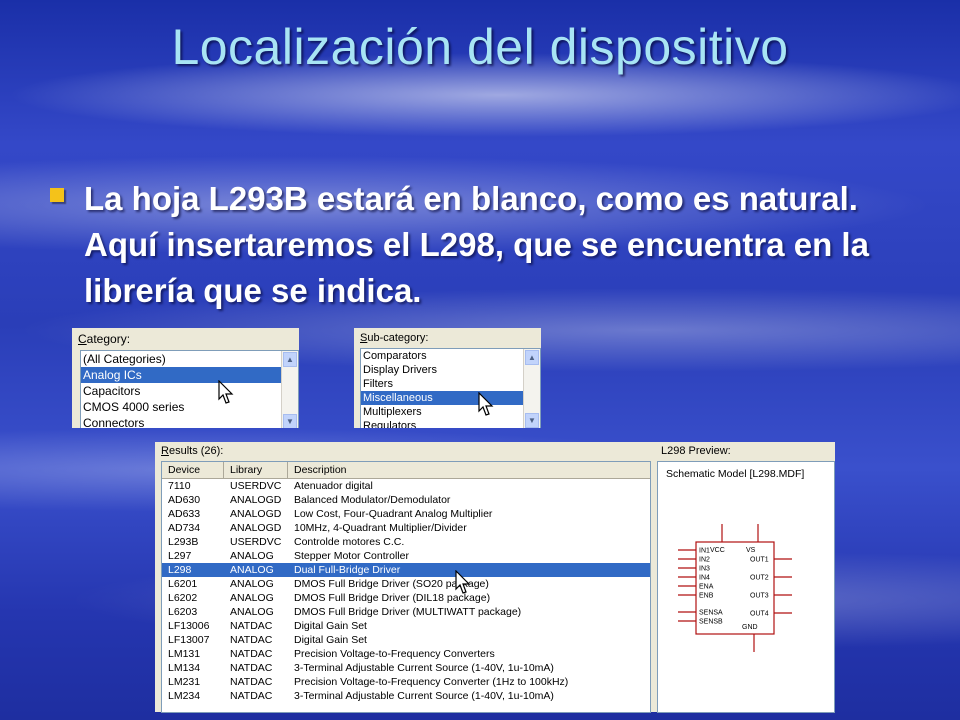 This screenshot has width=960, height=720. I want to click on description-cell: Atenuador digital, so click(333, 486).